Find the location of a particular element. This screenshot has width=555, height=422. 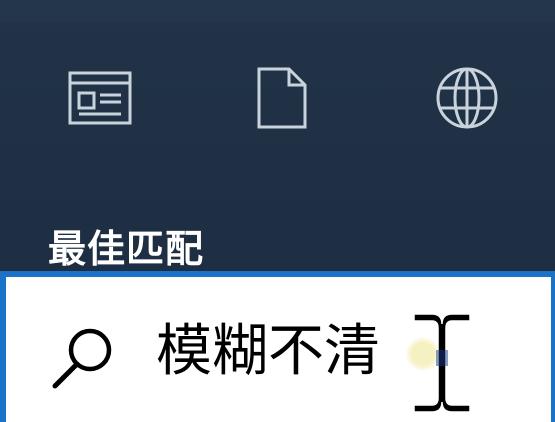

top-strip is located at coordinates (277, 11).